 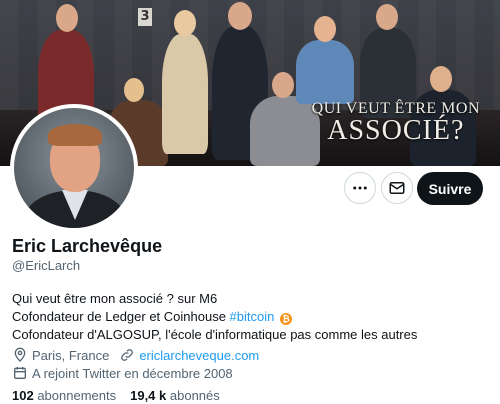 I want to click on profile-location: Paris, France, so click(x=60, y=355).